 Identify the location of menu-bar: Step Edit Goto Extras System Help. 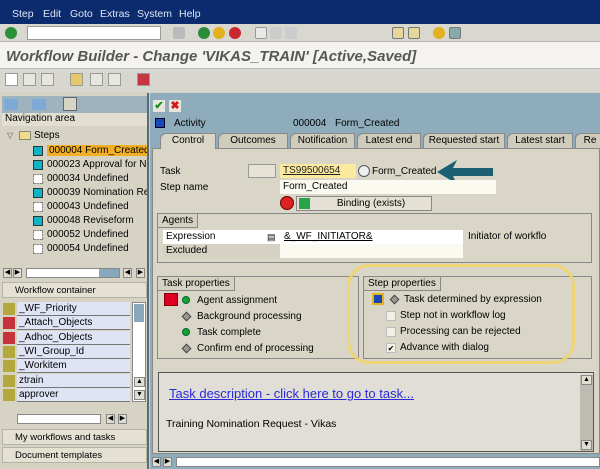
(300, 12).